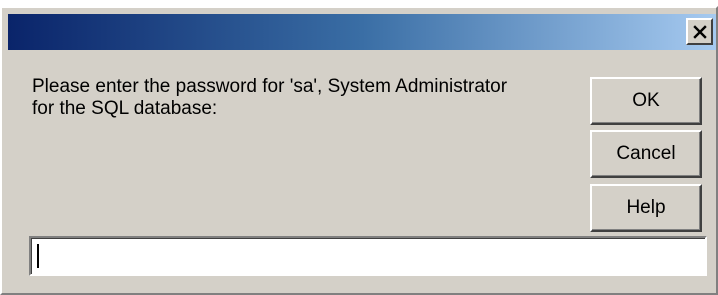 The height and width of the screenshot is (295, 718). What do you see at coordinates (646, 101) in the screenshot?
I see `ok-button: OK` at bounding box center [646, 101].